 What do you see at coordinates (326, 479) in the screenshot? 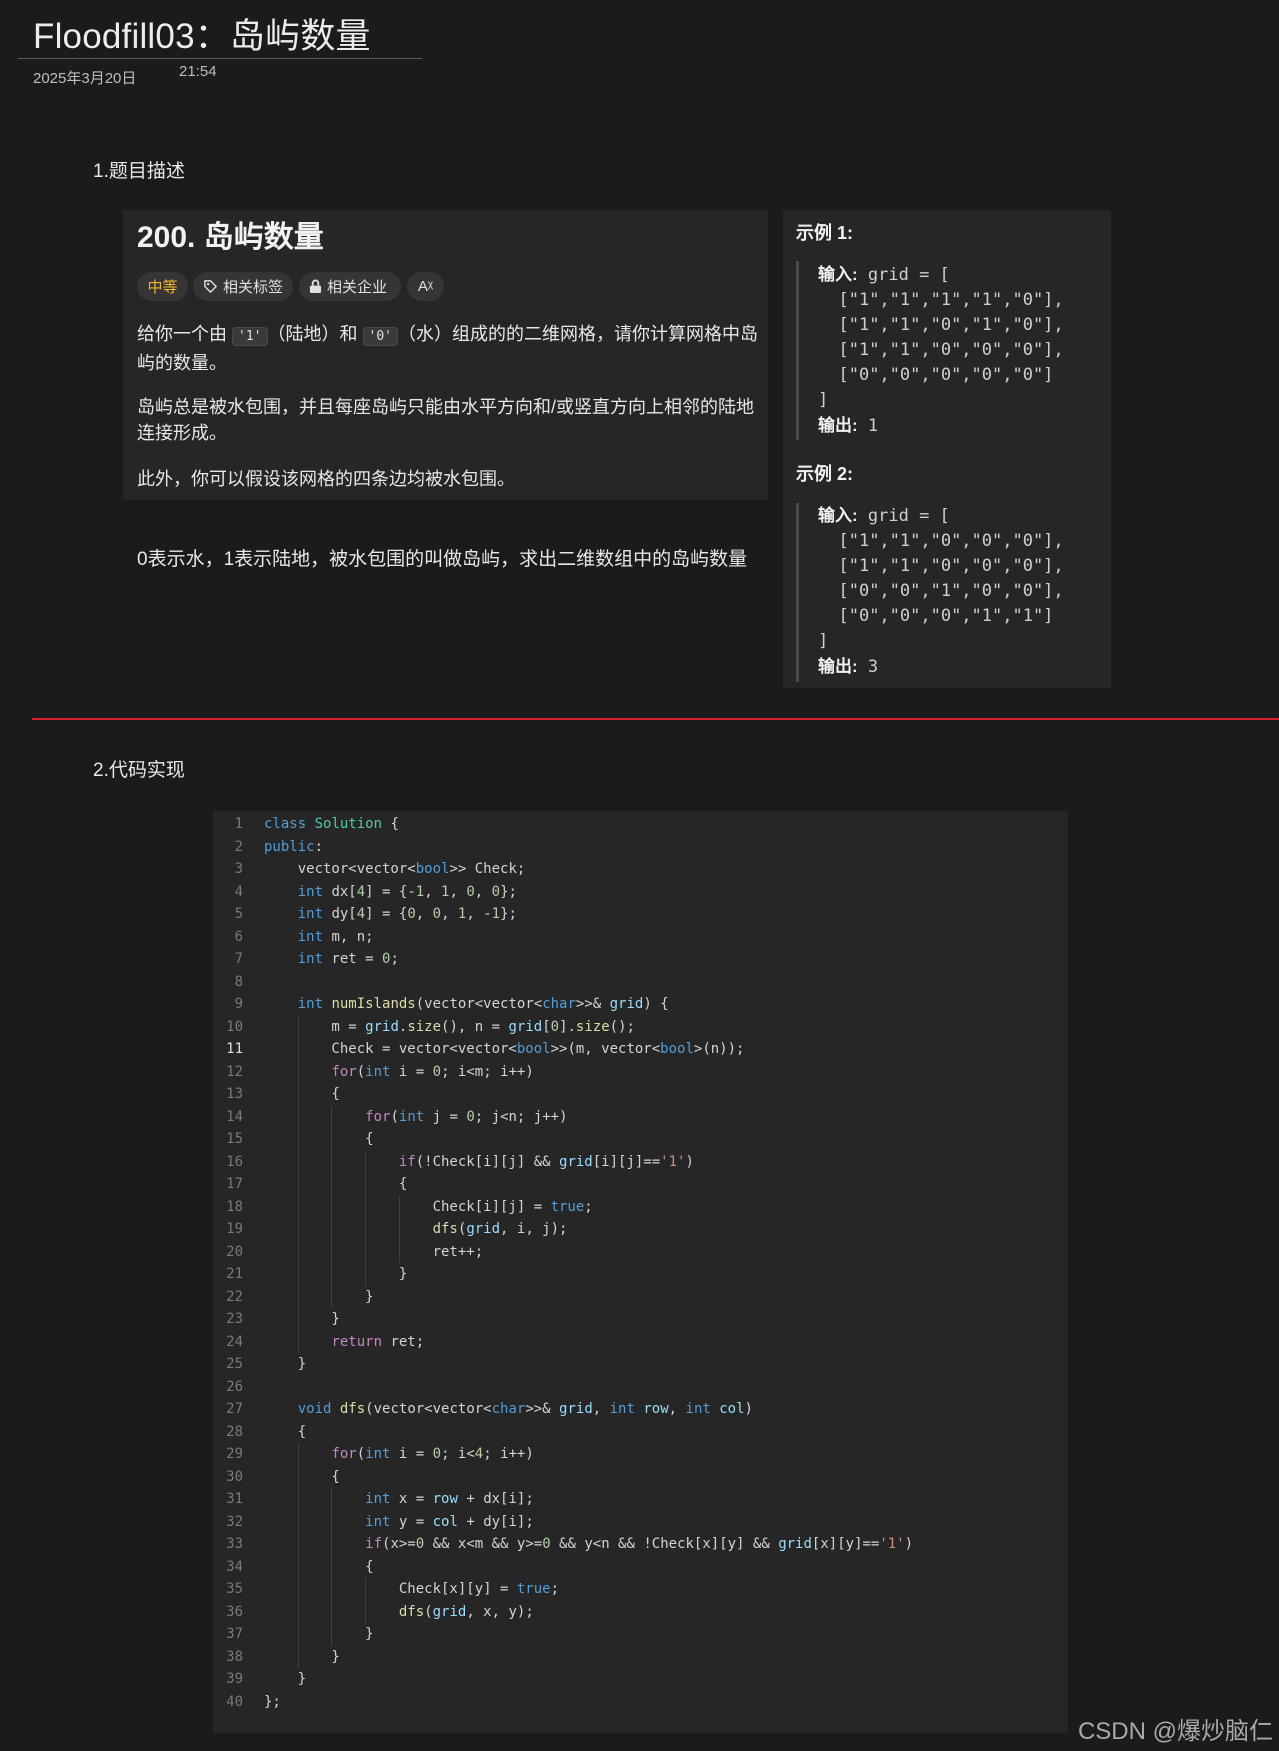
I see `description-paragraph-3: 此外，你可以假设该网格的四条边均被水包围。` at bounding box center [326, 479].